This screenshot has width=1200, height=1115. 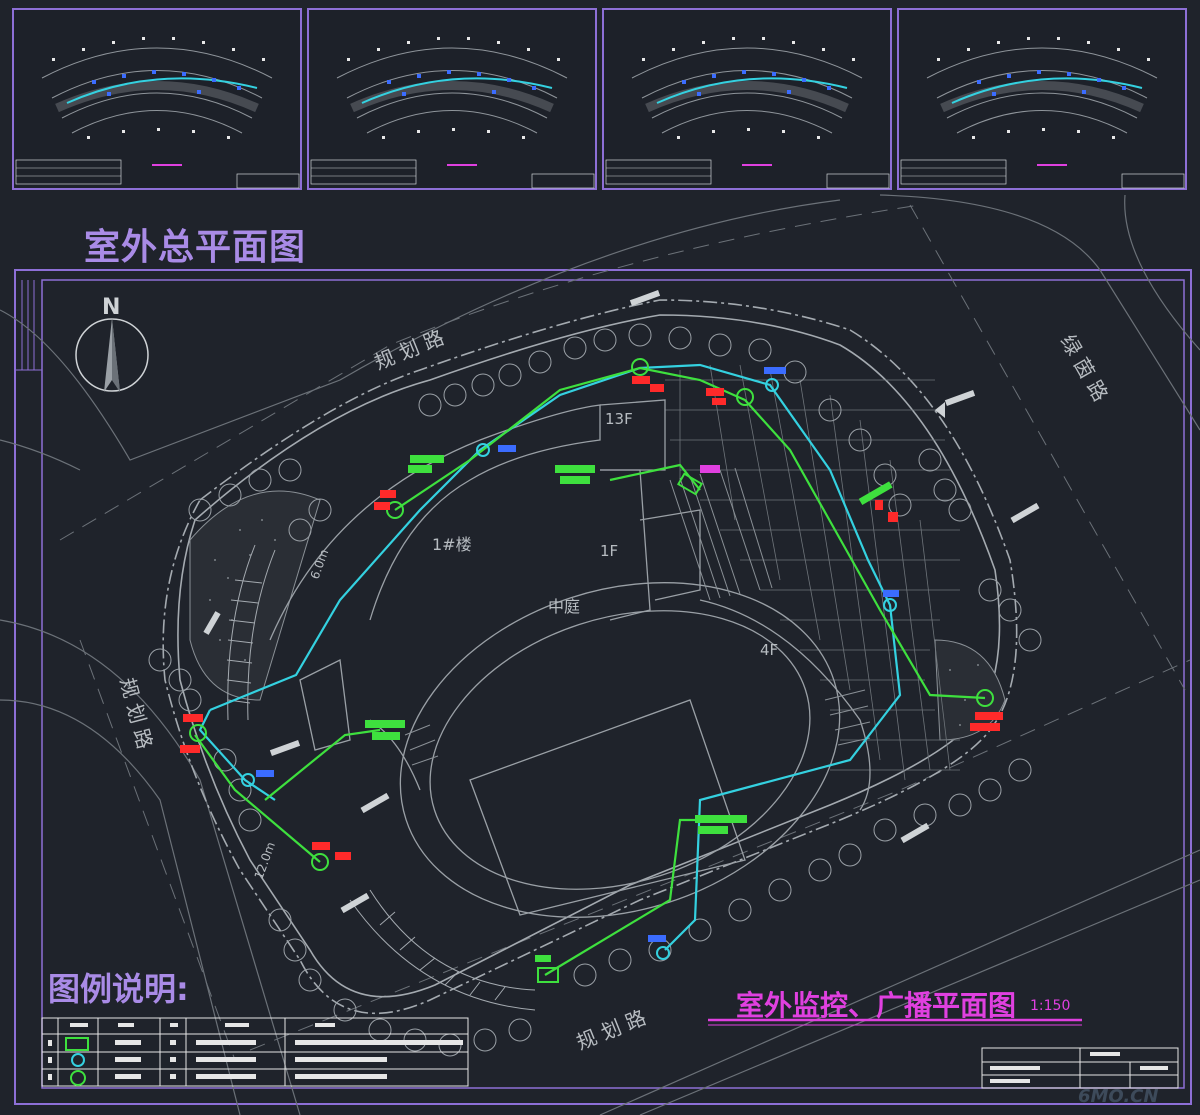 I want to click on dimension-6m: 6.0m, so click(x=320, y=564).